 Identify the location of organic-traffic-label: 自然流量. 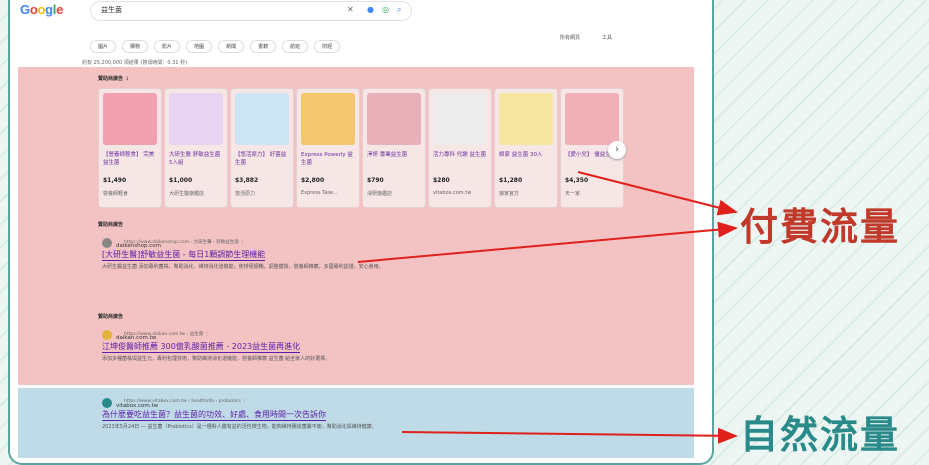
(820, 434).